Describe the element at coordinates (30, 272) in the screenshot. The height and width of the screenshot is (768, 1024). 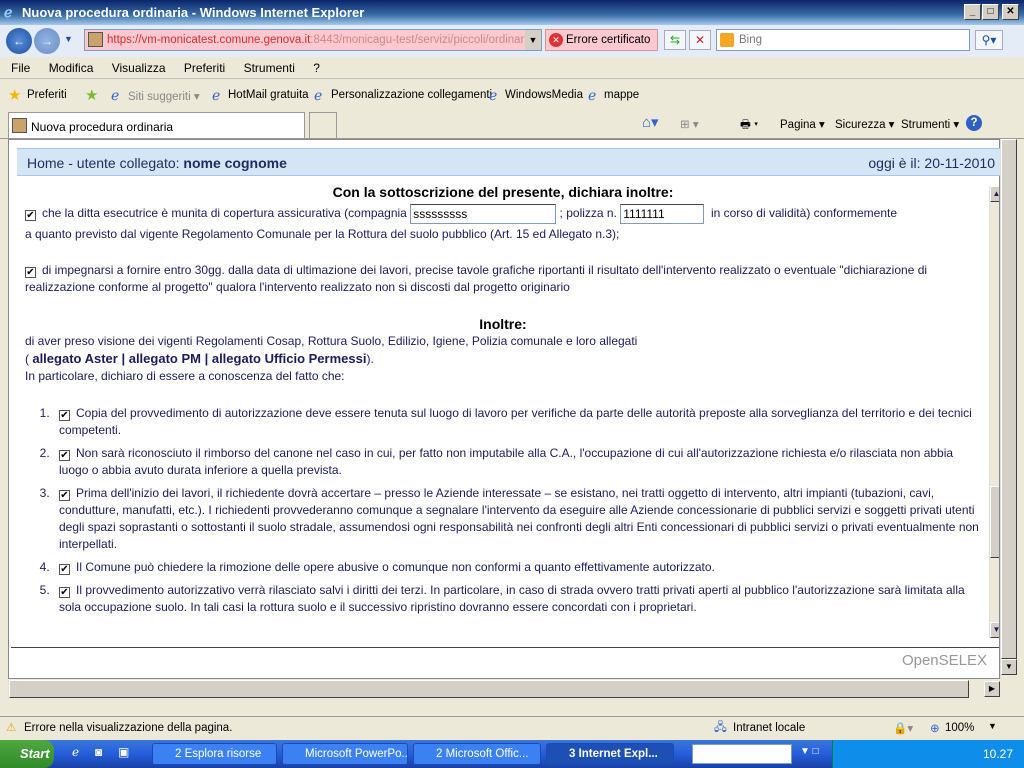
I see `drawings-checkbox: ✔` at that location.